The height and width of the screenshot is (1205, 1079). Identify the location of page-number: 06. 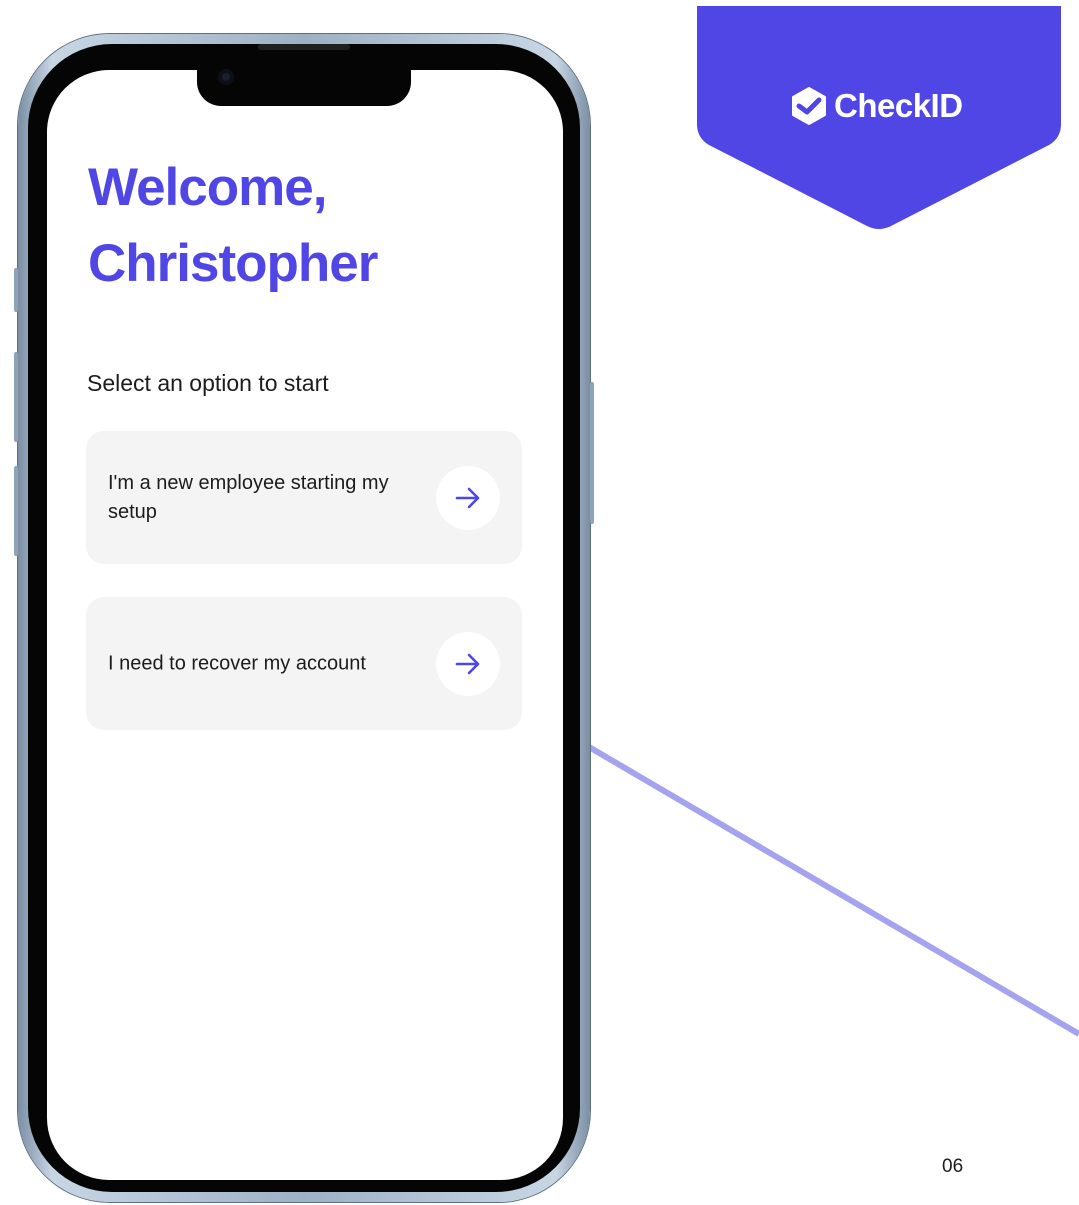
(953, 1166).